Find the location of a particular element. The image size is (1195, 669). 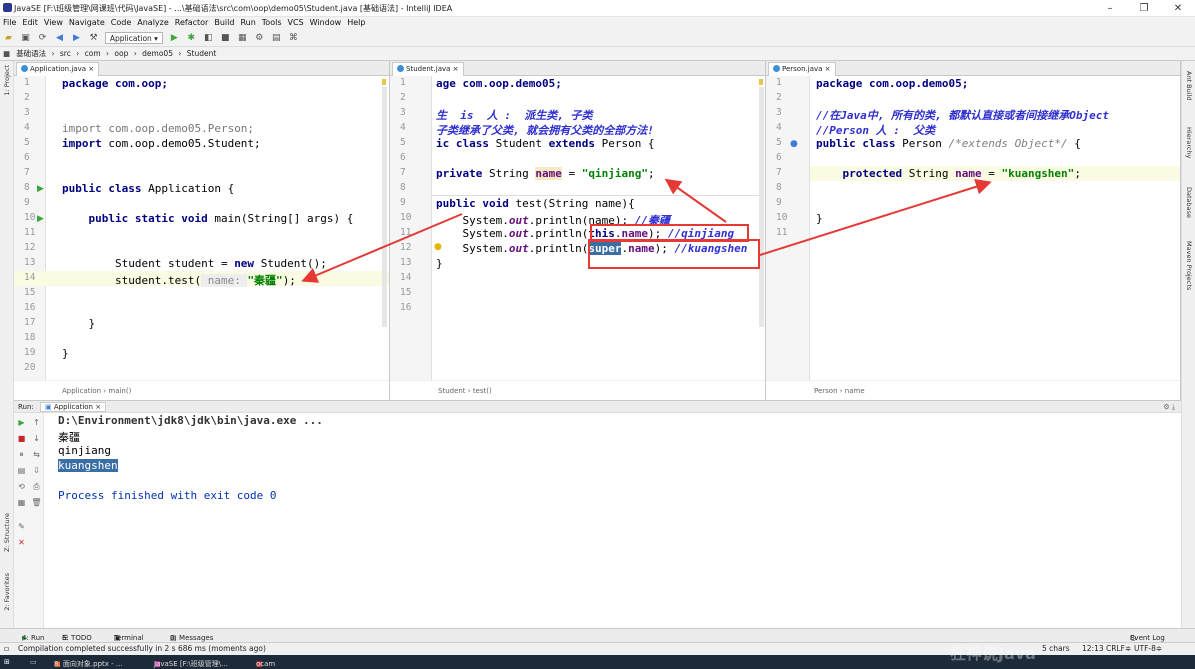

build-icon: ⚒ is located at coordinates (93, 38).